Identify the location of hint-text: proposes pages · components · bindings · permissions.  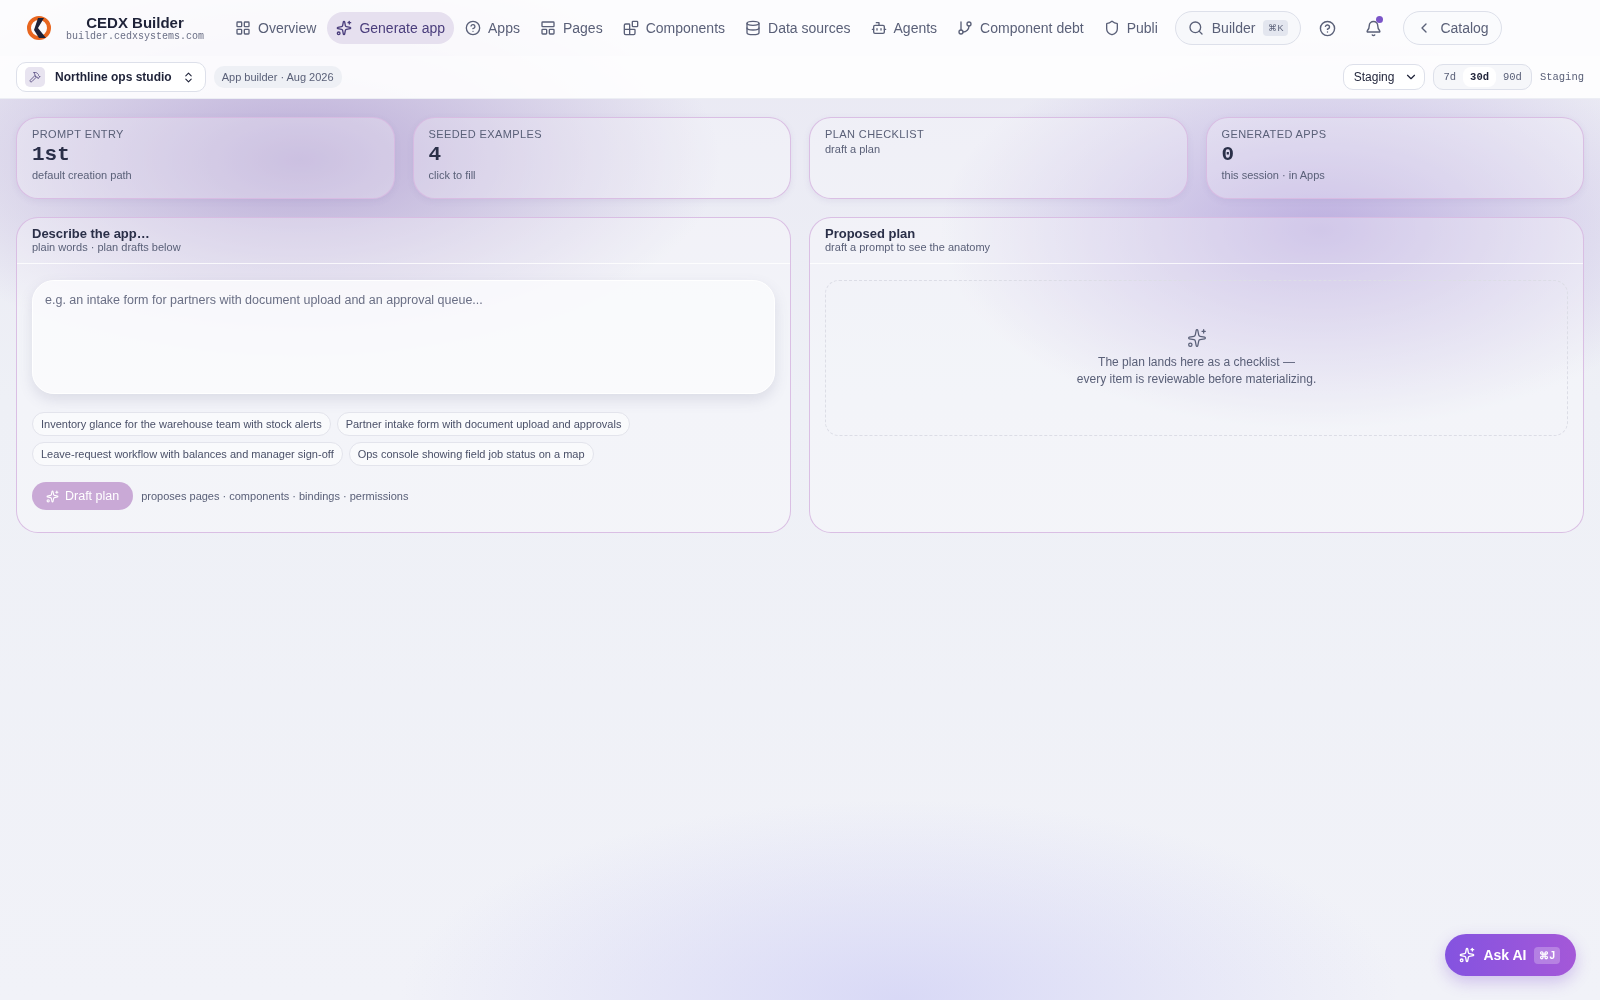
(275, 496).